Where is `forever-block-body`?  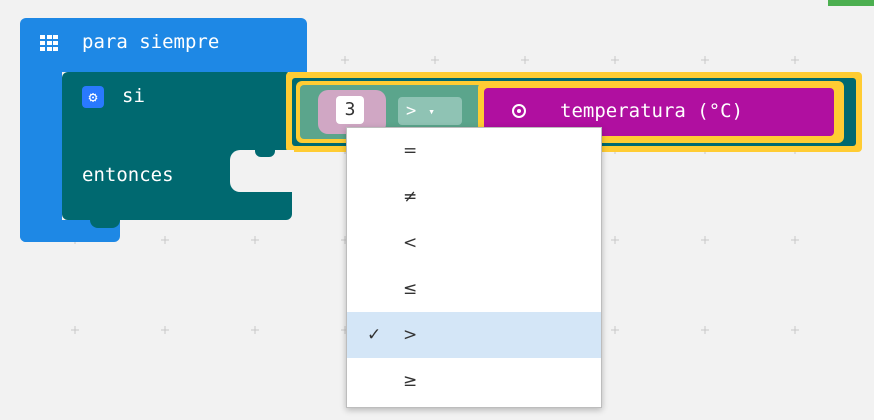 forever-block-body is located at coordinates (41, 151).